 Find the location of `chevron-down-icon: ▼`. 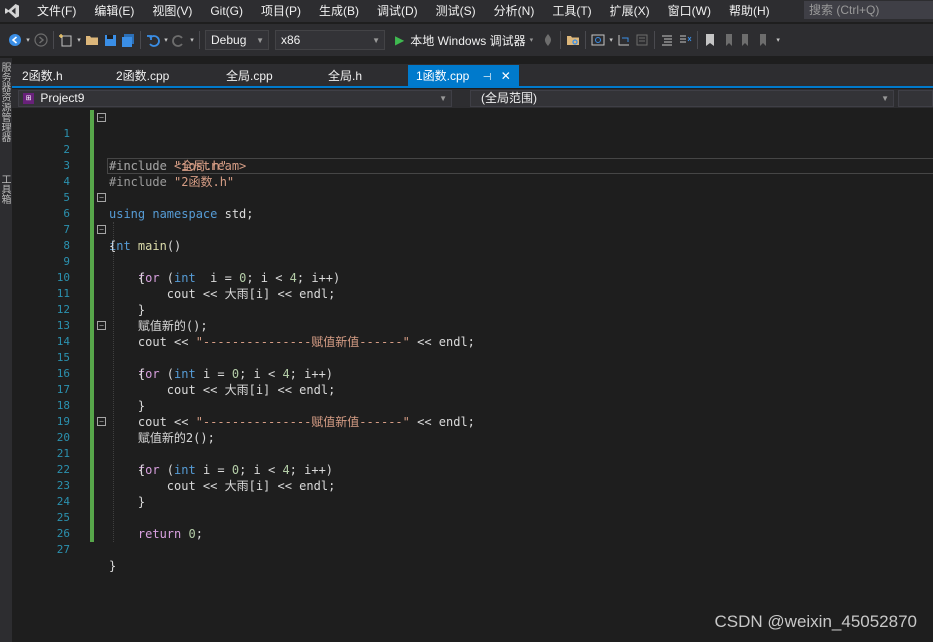

chevron-down-icon: ▼ is located at coordinates (260, 40).